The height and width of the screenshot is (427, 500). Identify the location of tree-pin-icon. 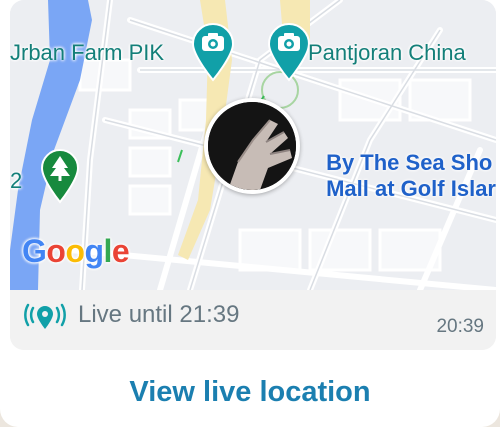
(60, 176).